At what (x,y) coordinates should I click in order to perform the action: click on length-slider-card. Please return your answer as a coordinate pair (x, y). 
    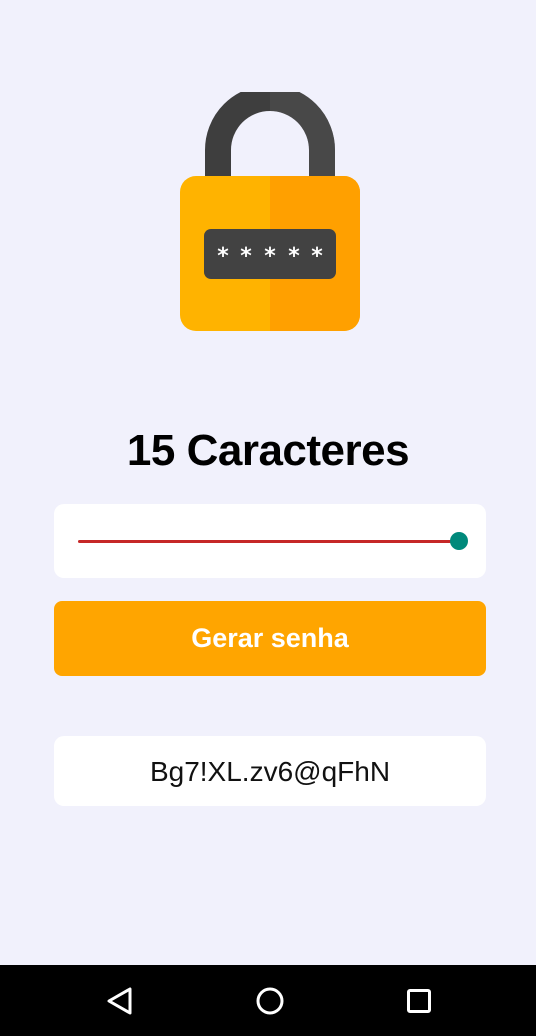
    Looking at the image, I should click on (270, 541).